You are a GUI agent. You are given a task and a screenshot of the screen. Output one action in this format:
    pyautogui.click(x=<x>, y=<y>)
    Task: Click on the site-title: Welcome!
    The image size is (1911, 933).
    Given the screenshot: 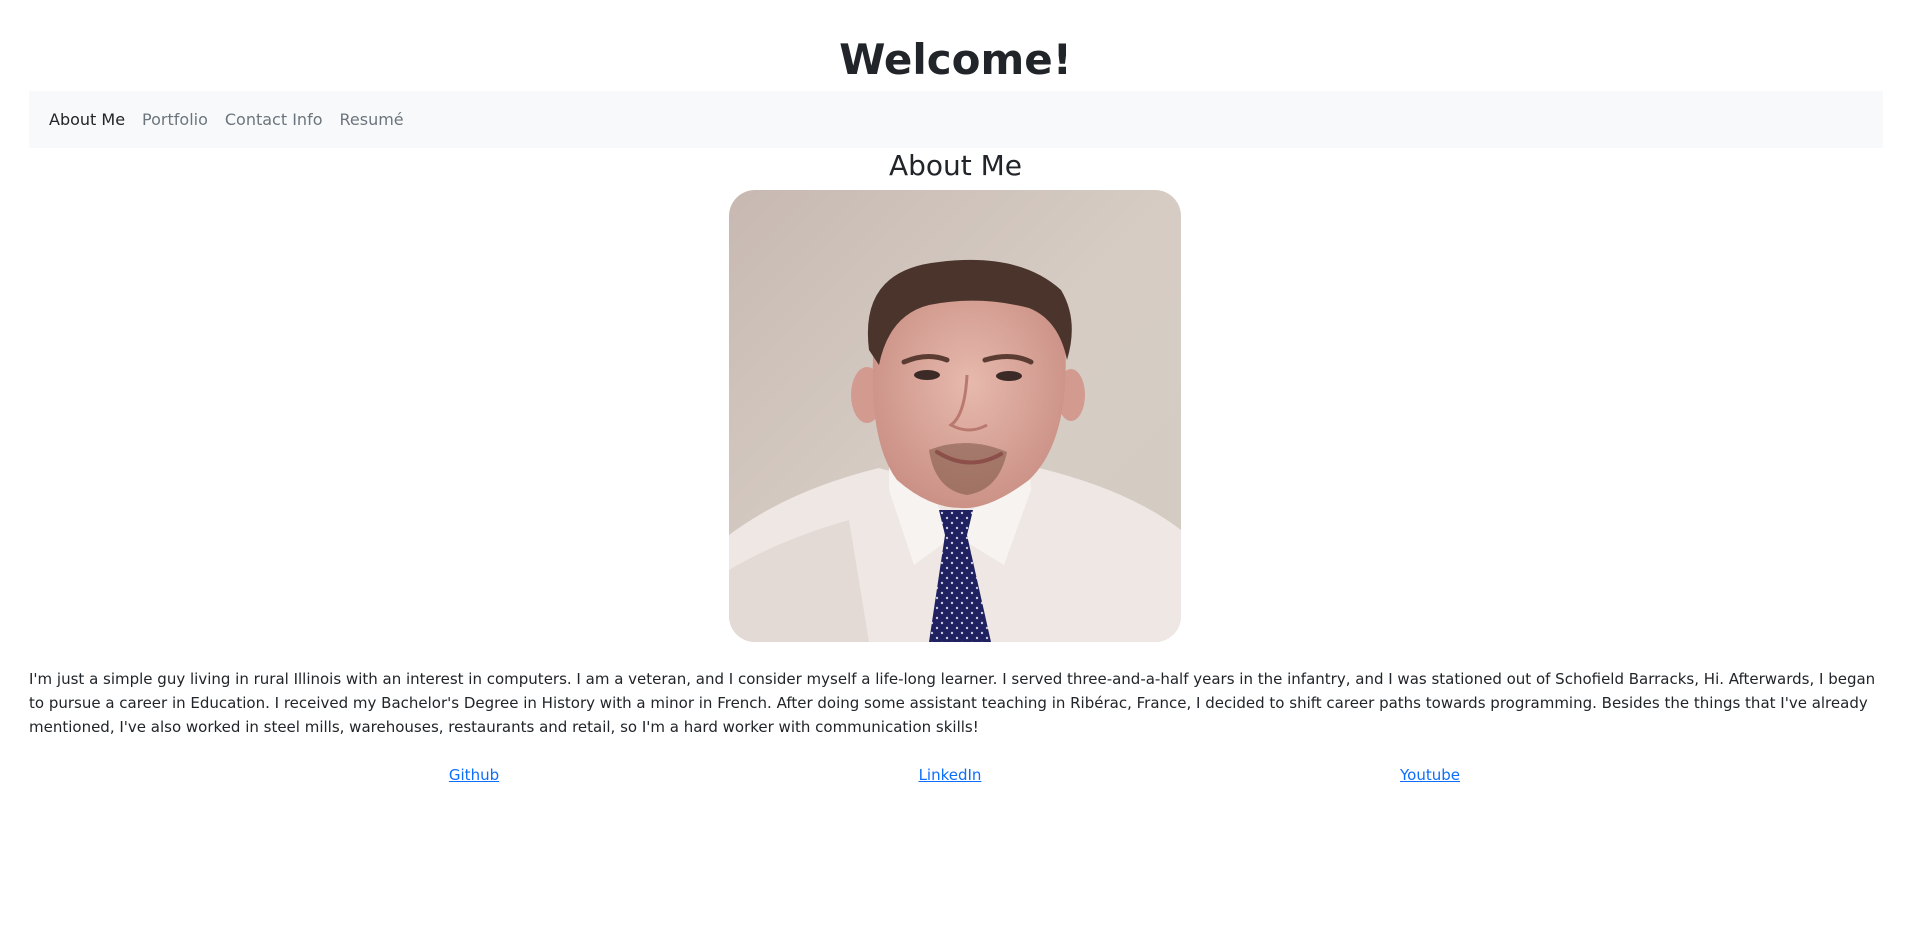 What is the action you would take?
    pyautogui.click(x=955, y=59)
    